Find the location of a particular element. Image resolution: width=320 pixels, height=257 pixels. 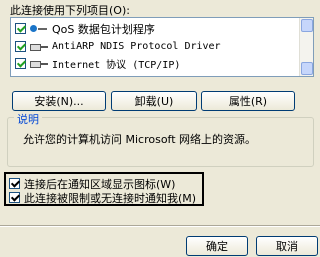

properties-button: 属性(R) is located at coordinates (248, 101).